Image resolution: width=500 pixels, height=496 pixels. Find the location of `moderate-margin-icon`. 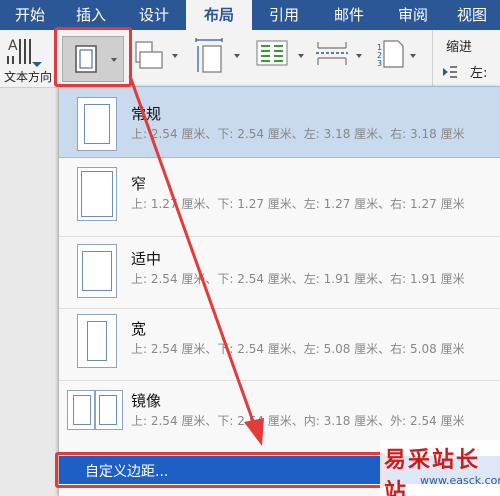

moderate-margin-icon is located at coordinates (97, 271).